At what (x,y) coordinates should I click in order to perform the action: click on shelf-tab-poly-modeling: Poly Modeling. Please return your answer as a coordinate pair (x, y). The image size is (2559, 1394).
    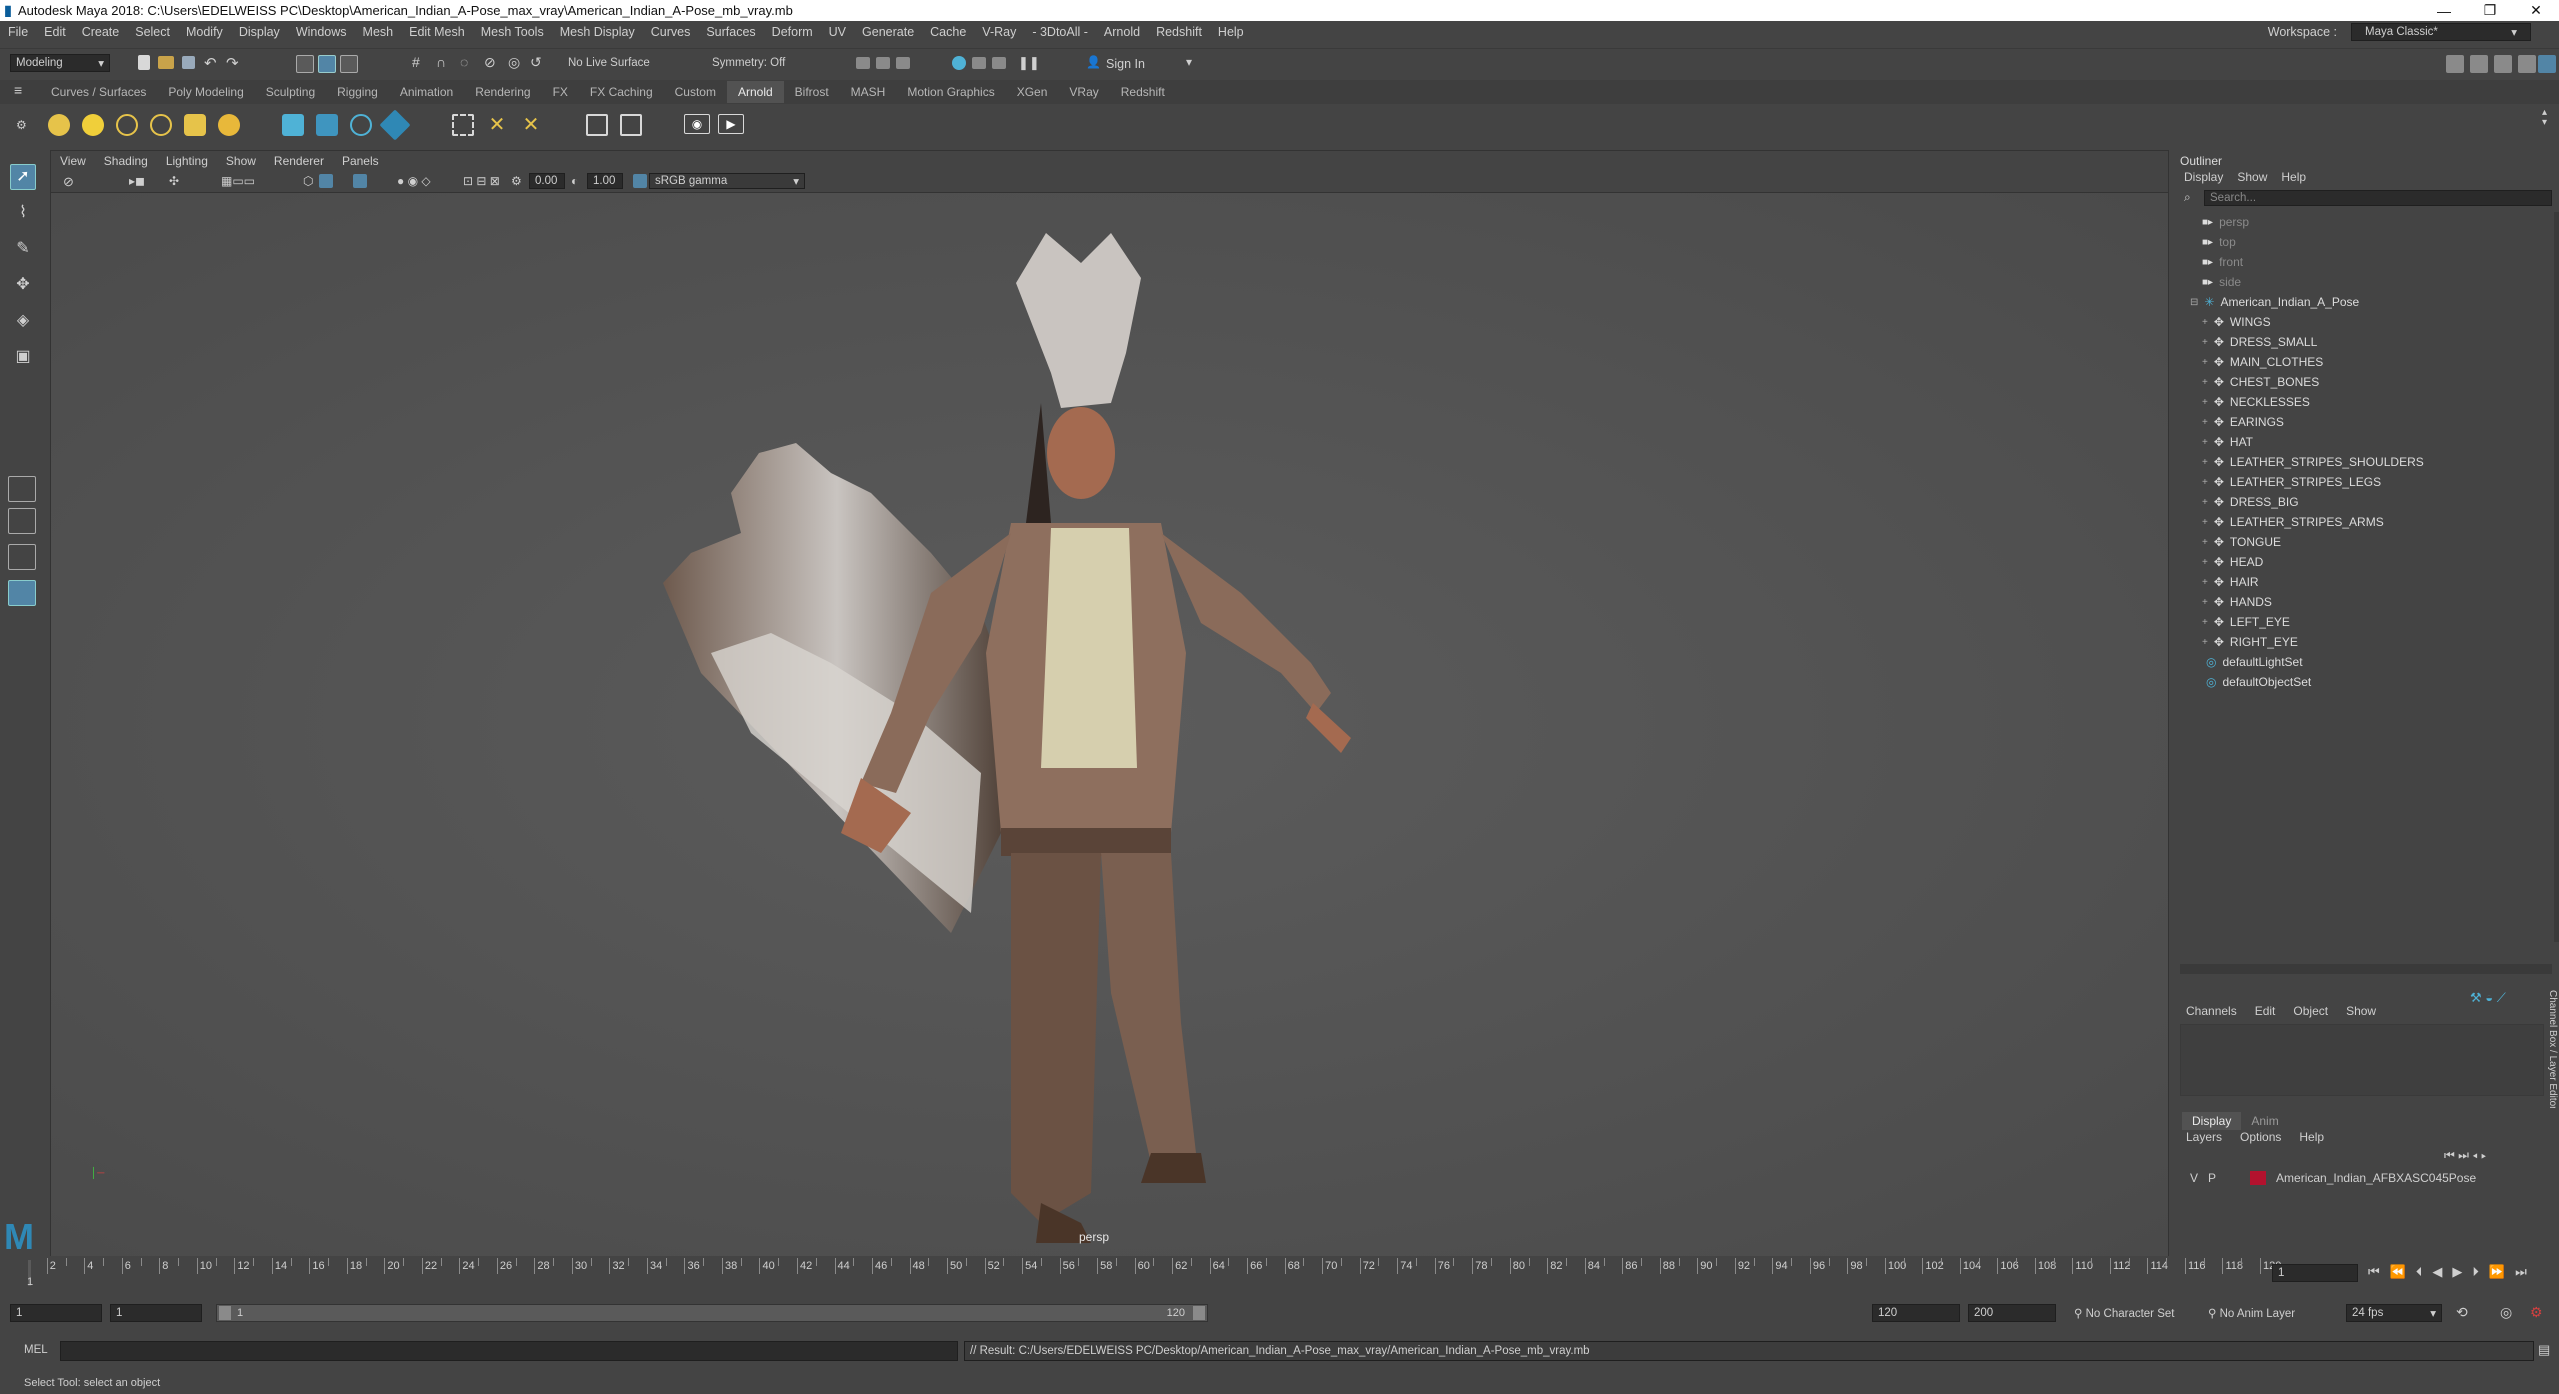
    Looking at the image, I should click on (205, 92).